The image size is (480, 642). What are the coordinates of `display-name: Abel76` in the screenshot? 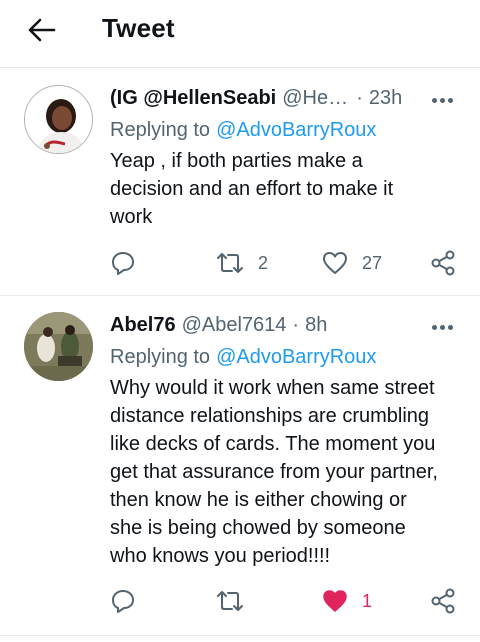 It's located at (143, 325).